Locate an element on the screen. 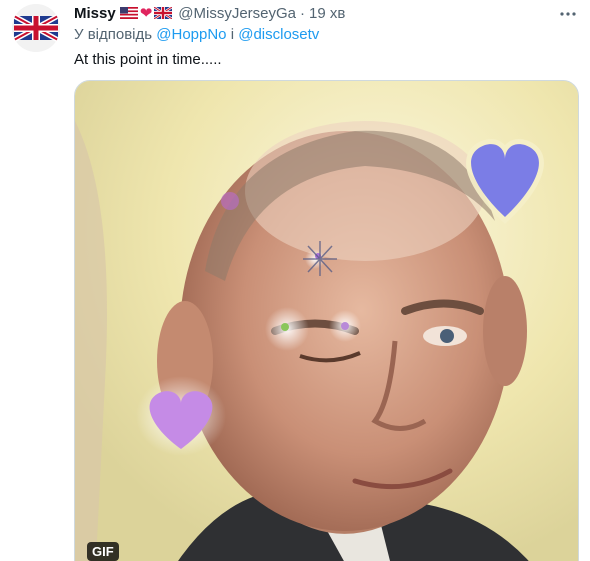  more-options-icon is located at coordinates (568, 14).